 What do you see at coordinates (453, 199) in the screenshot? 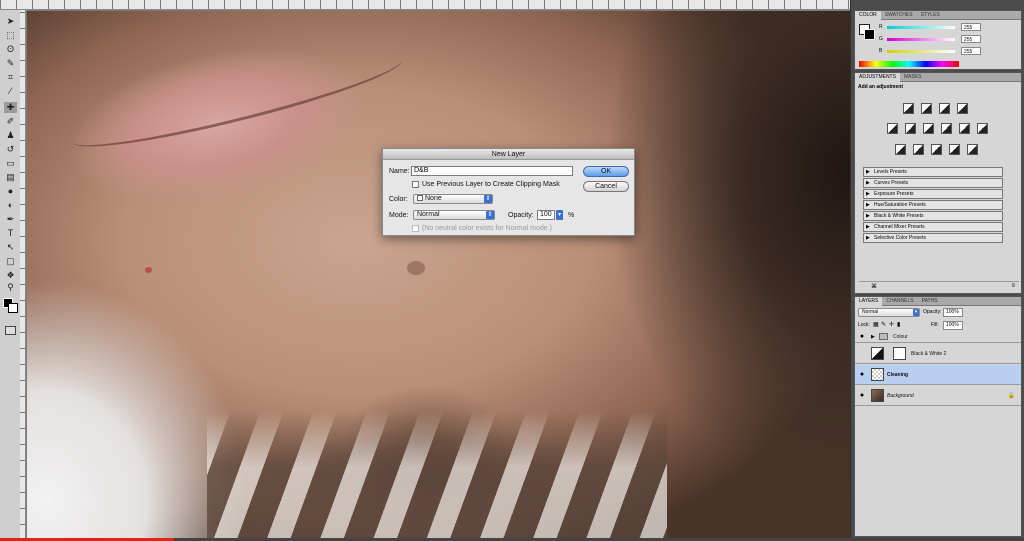
I see `color-select: None ⇕` at bounding box center [453, 199].